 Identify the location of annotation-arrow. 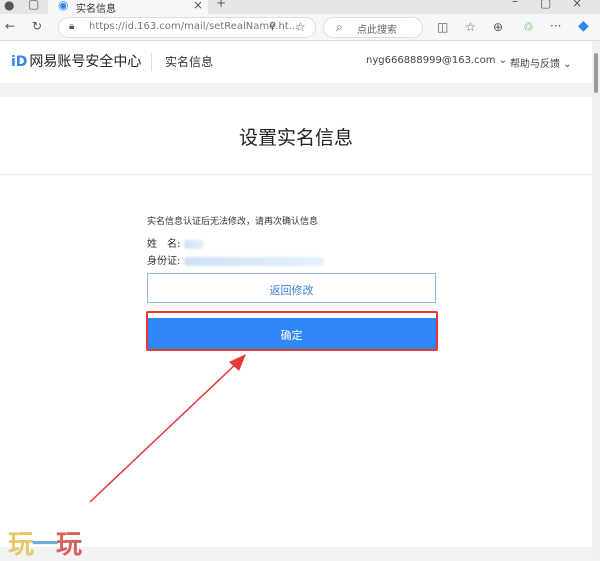
(167, 428).